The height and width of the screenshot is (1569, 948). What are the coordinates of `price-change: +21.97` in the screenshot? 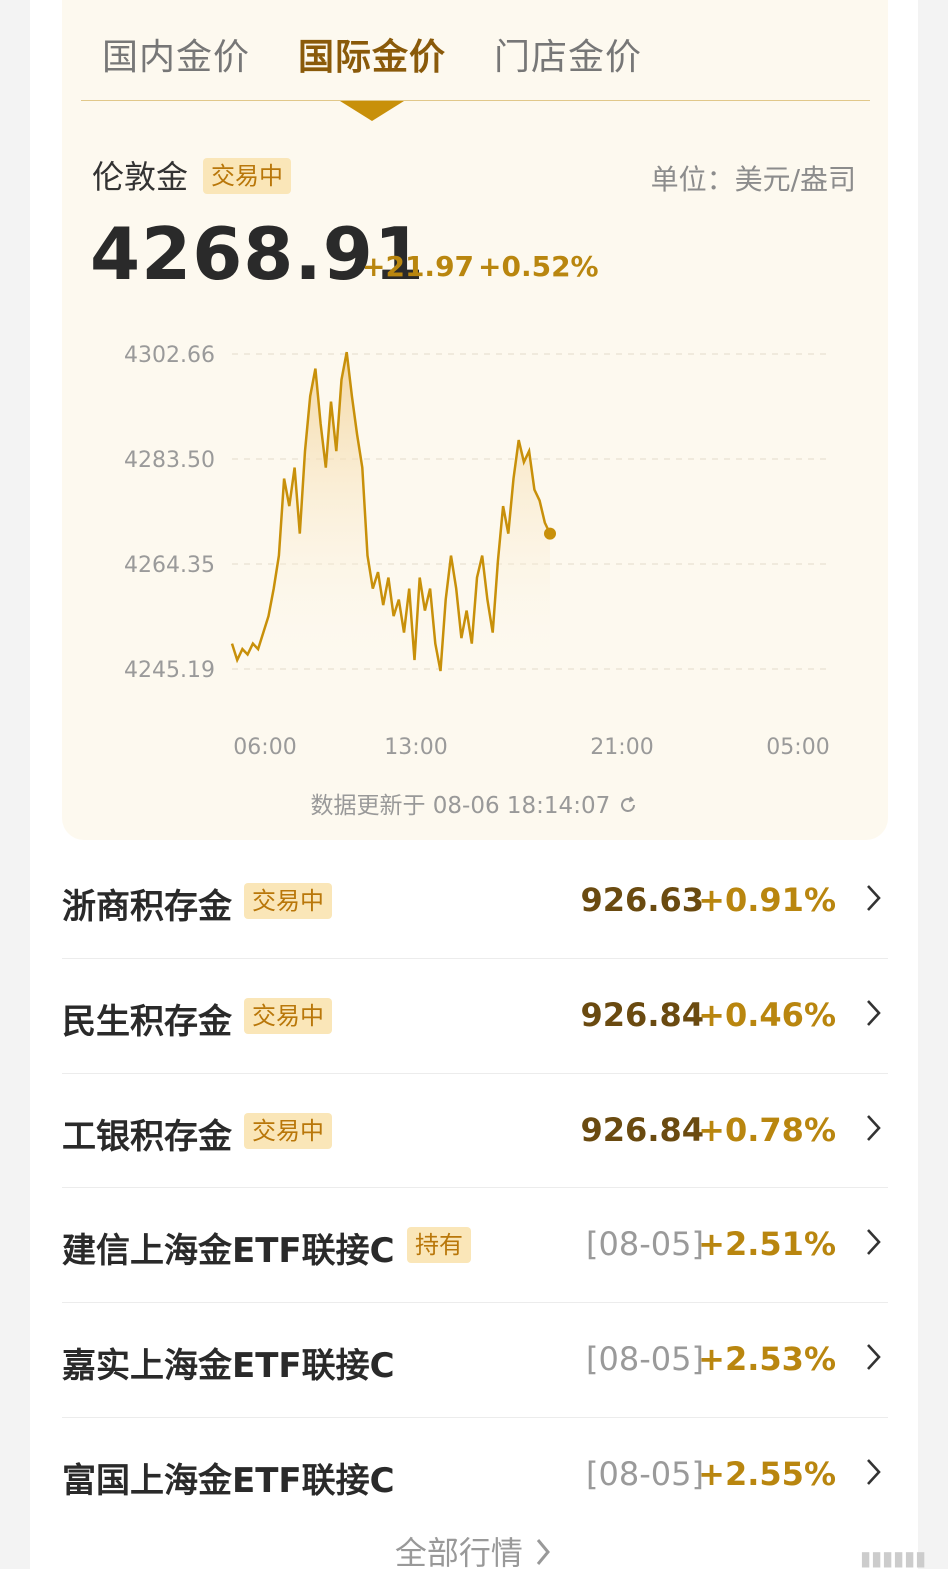 It's located at (418, 266).